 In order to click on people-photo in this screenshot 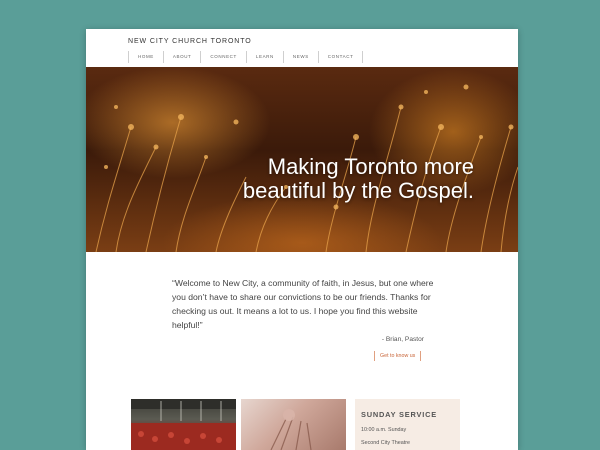, I will do `click(291, 429)`.